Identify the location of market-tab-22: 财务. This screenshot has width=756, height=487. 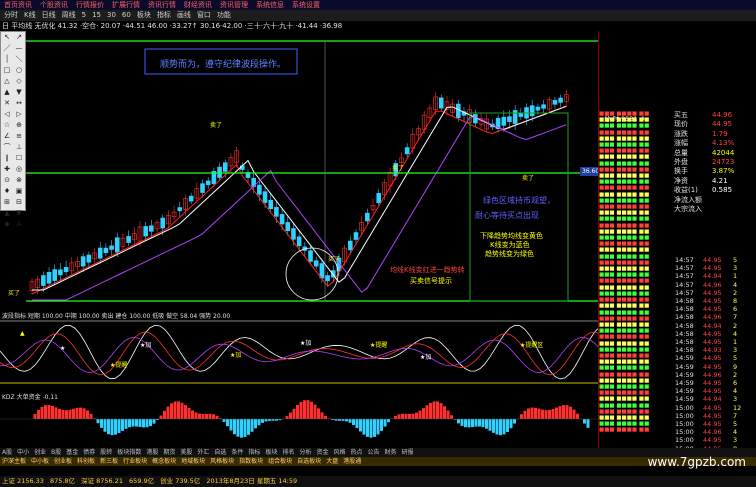
(391, 452).